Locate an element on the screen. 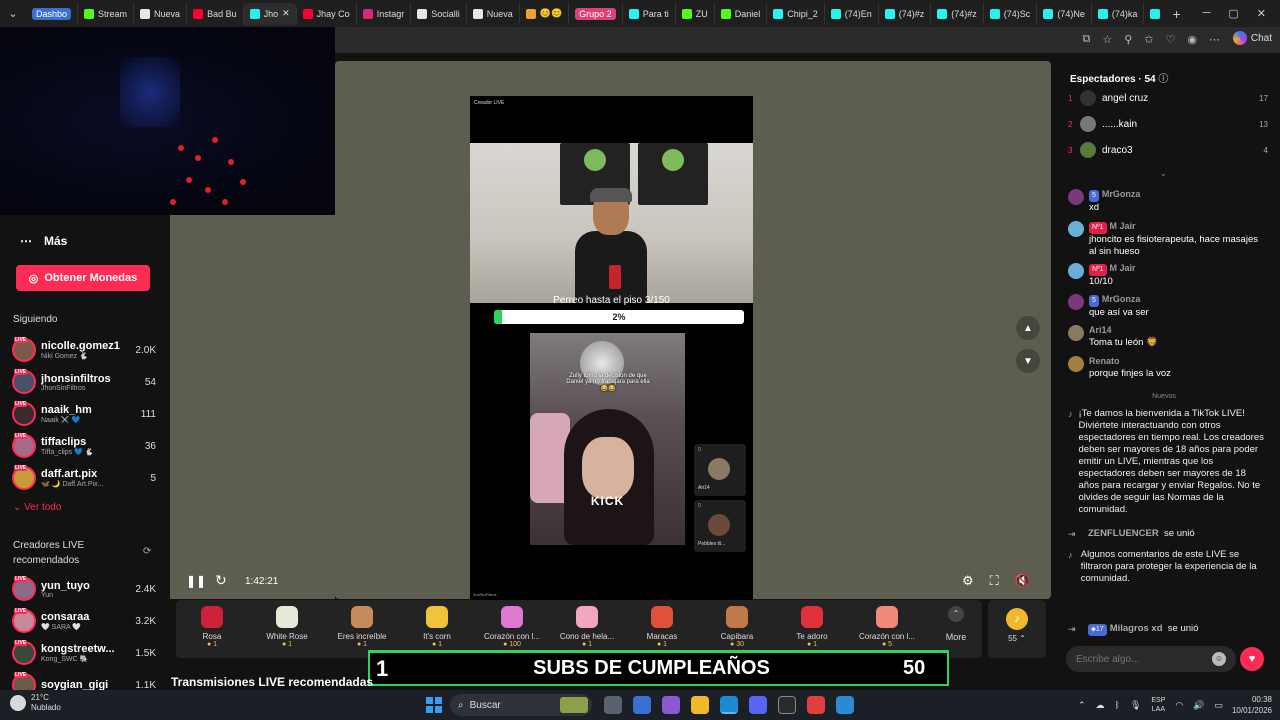 This screenshot has height=720, width=1280. browser-tab: Jhay Co is located at coordinates (327, 13).